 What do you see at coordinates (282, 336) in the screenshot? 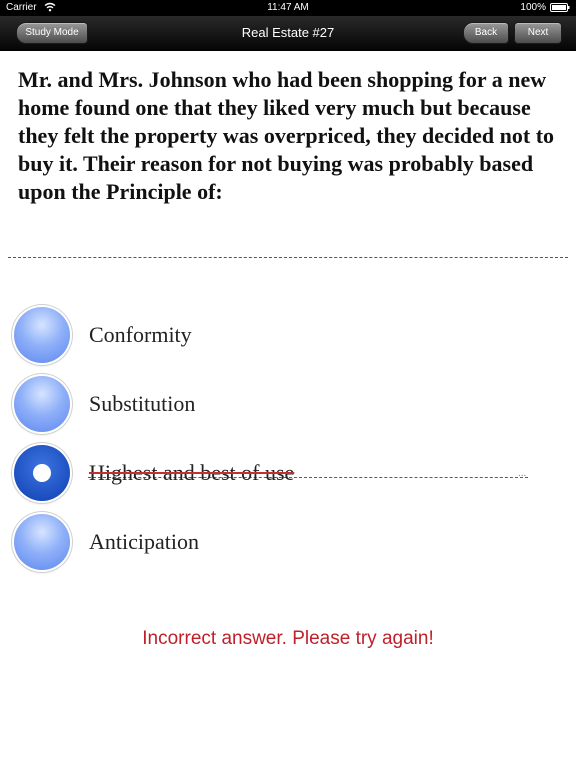
I see `option-conformity: Conformity` at bounding box center [282, 336].